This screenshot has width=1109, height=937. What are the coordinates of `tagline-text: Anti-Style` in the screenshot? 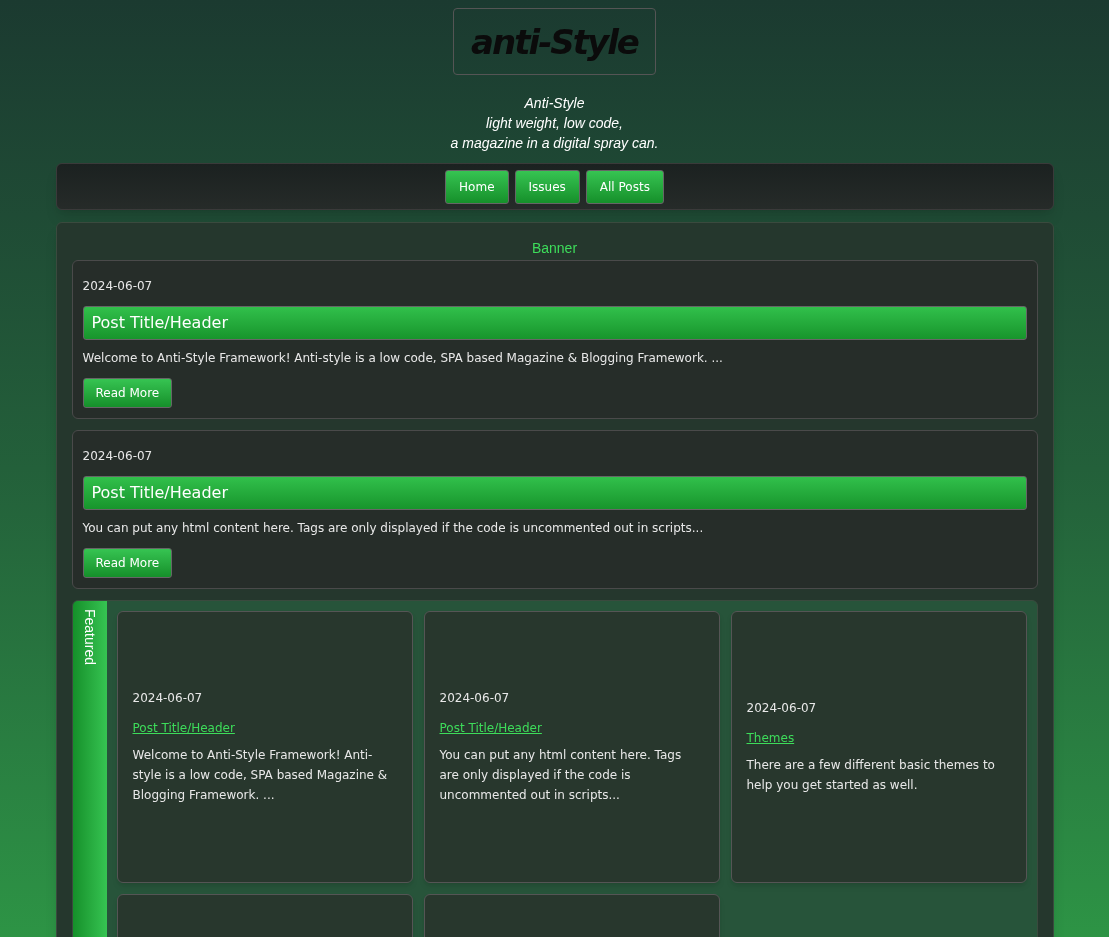 It's located at (554, 103).